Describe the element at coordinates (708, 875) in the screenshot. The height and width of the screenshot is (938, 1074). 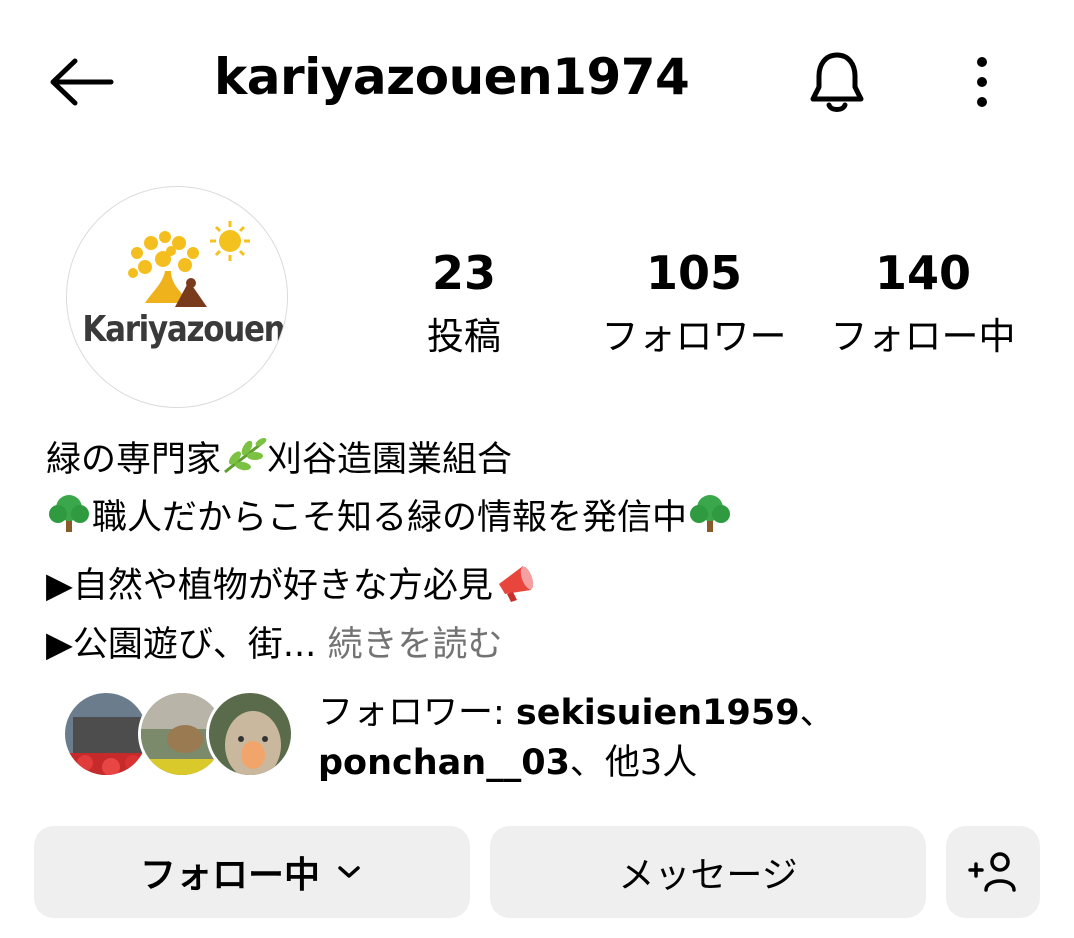
I see `message-button-label: メッセージ` at that location.